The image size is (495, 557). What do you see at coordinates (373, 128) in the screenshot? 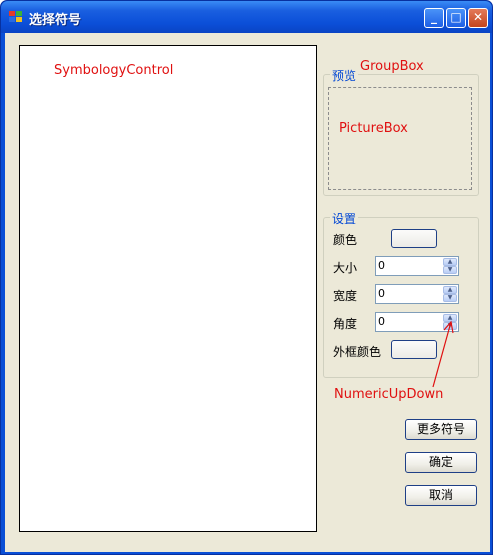
I see `picturebox-annotation: PictureBox` at bounding box center [373, 128].